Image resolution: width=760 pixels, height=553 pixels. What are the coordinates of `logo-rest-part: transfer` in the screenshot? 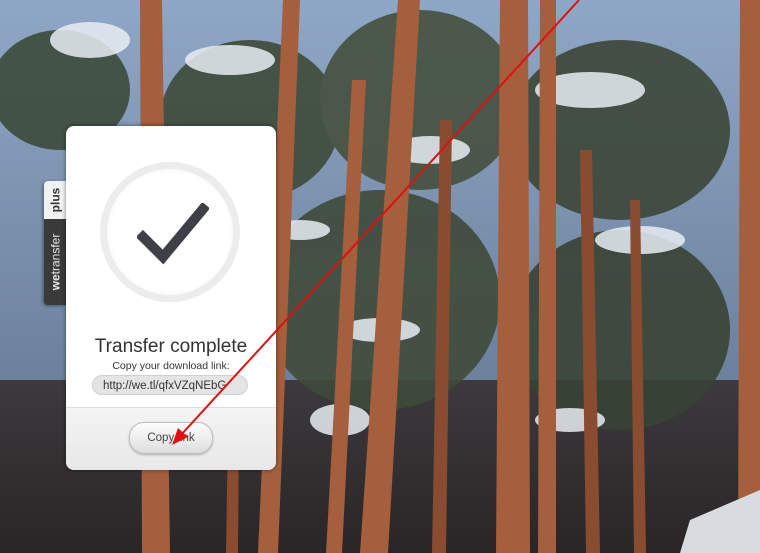 It's located at (55, 254).